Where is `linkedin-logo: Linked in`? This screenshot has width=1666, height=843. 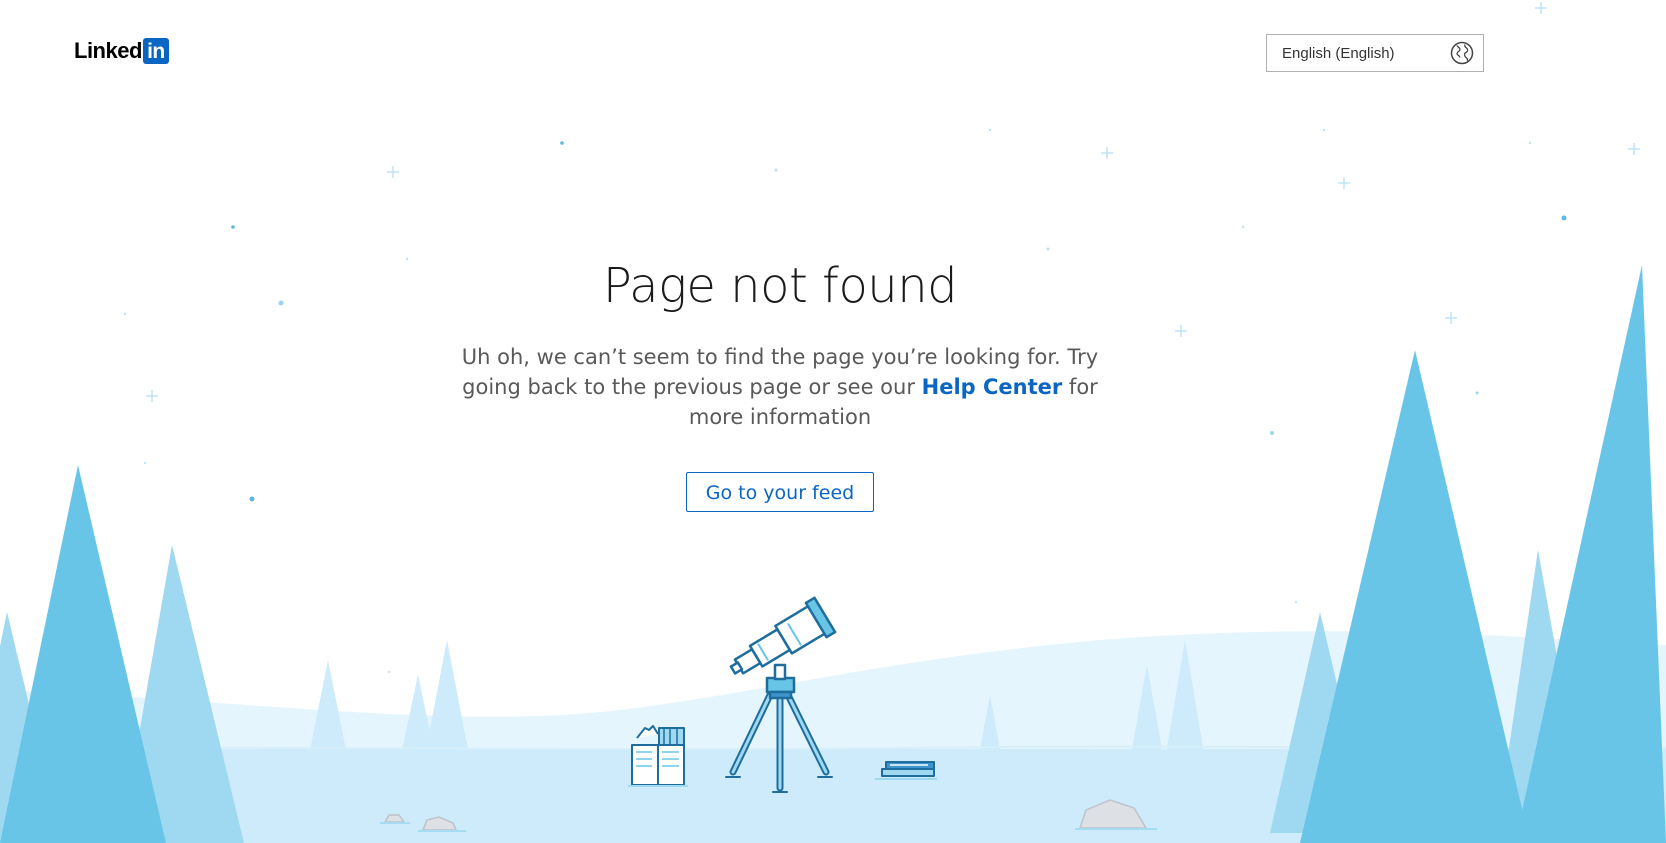
linkedin-logo: Linked in is located at coordinates (121, 51).